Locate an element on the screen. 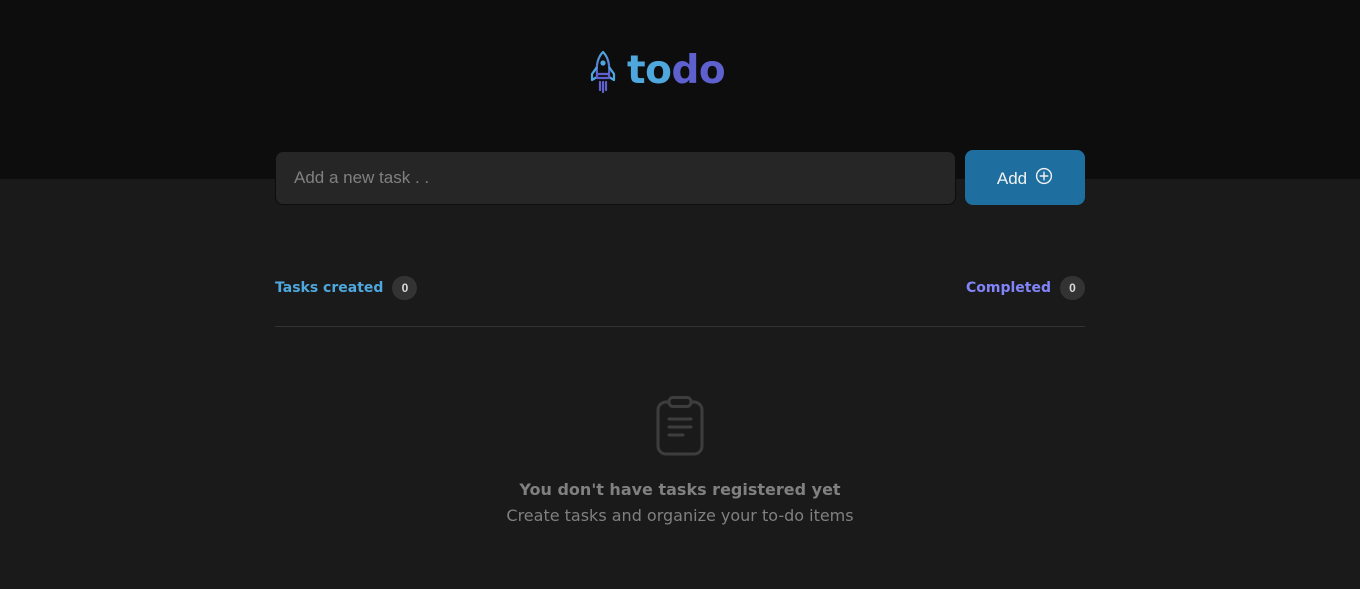  logo-text-to: to is located at coordinates (649, 70).